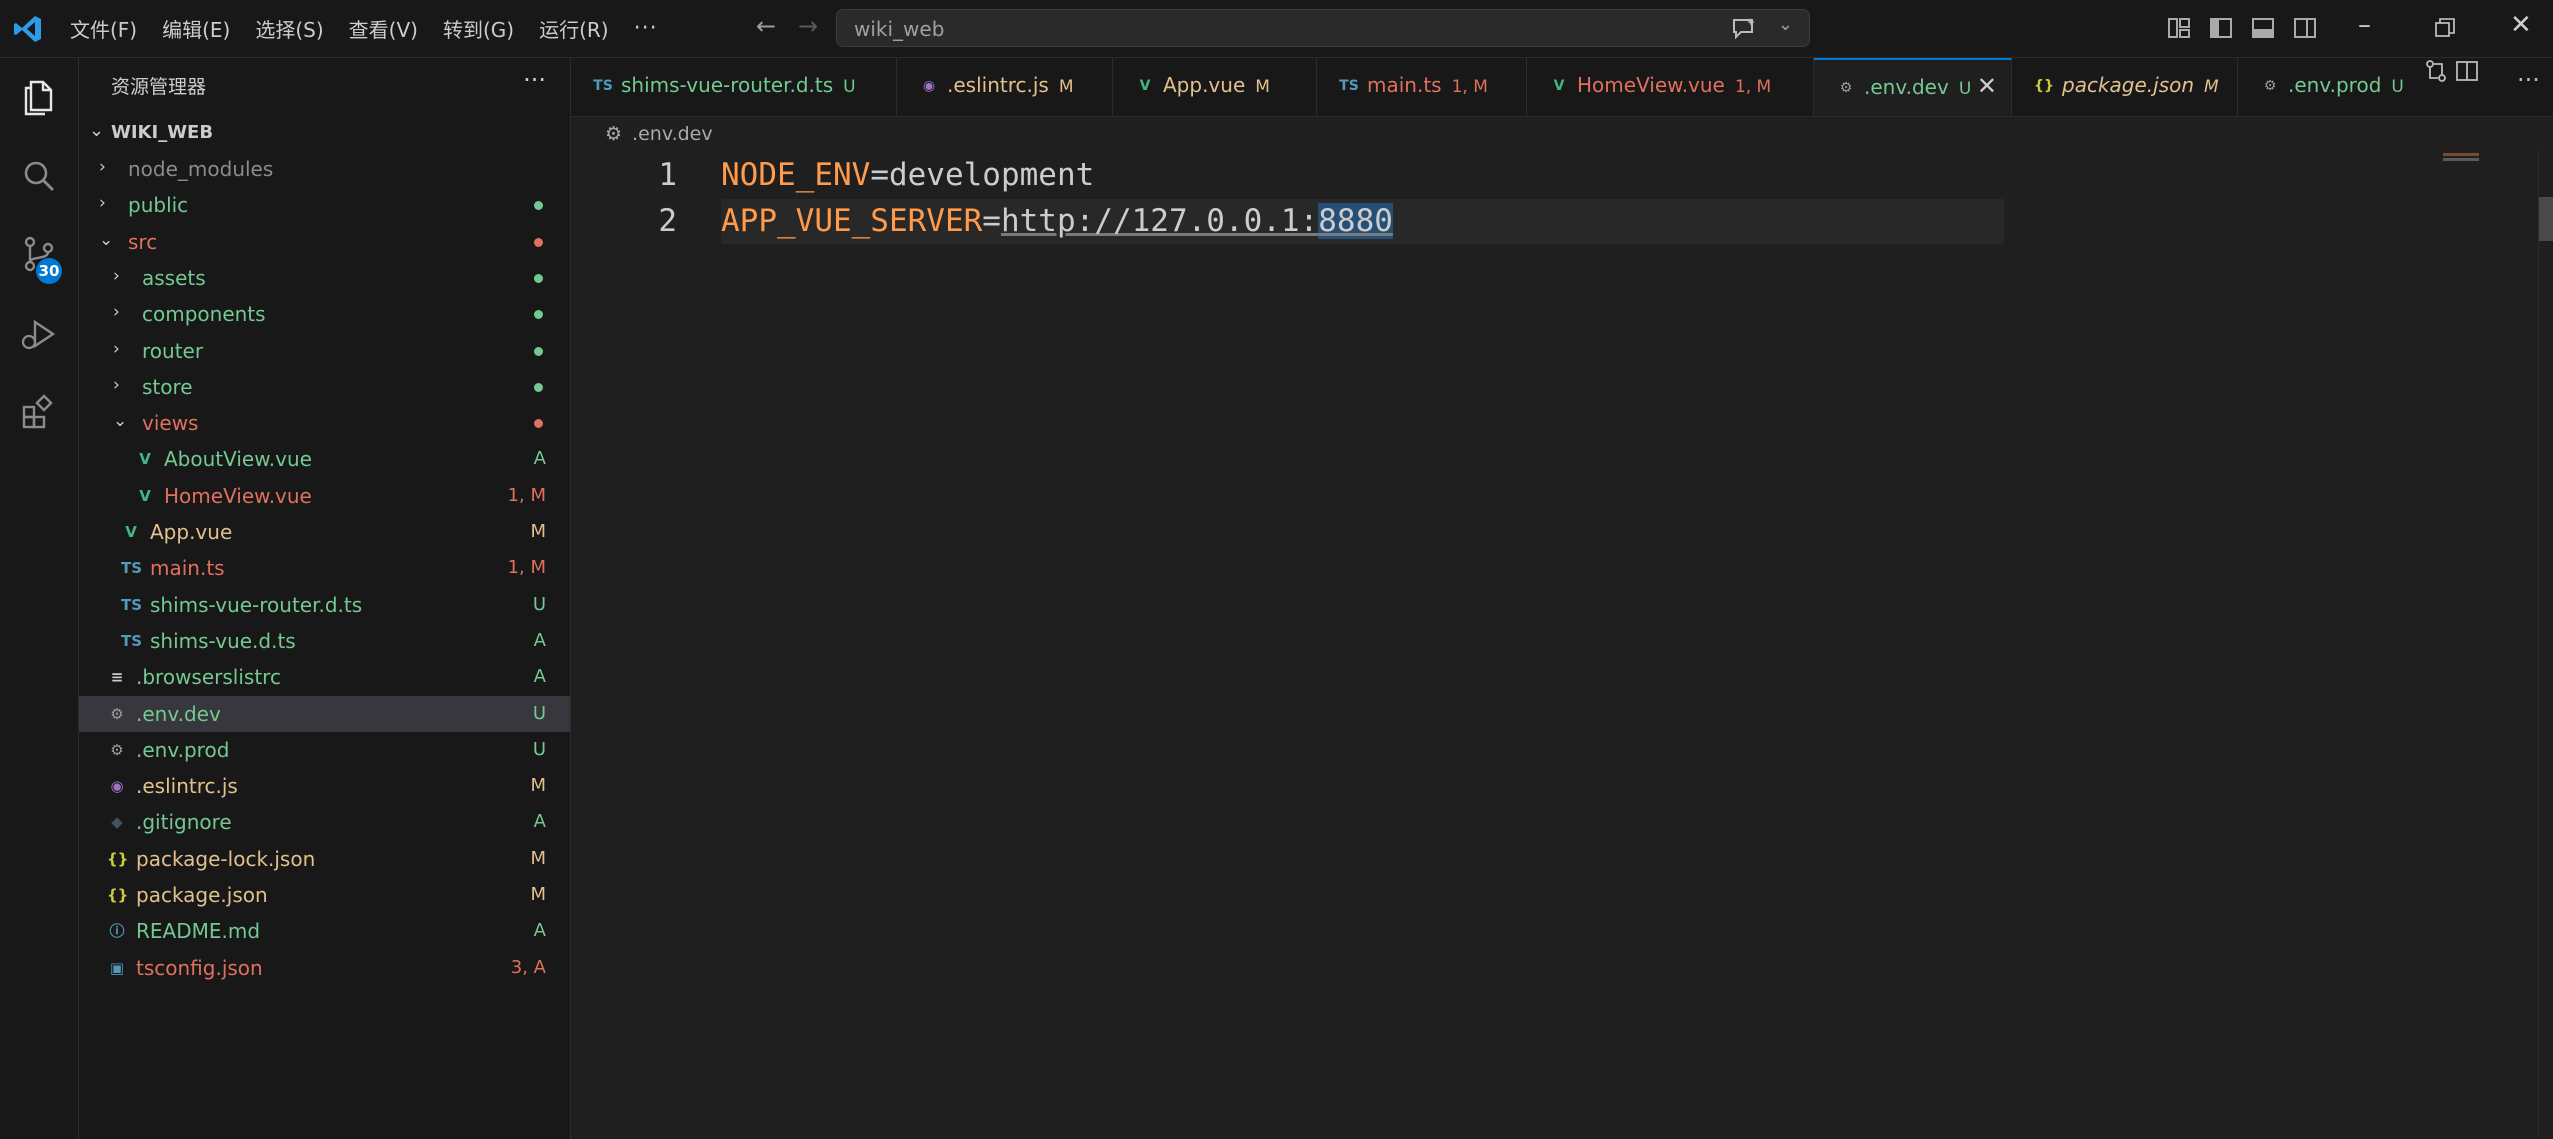 The image size is (2553, 1139). What do you see at coordinates (145, 496) in the screenshot?
I see `vue-file-icon: V` at bounding box center [145, 496].